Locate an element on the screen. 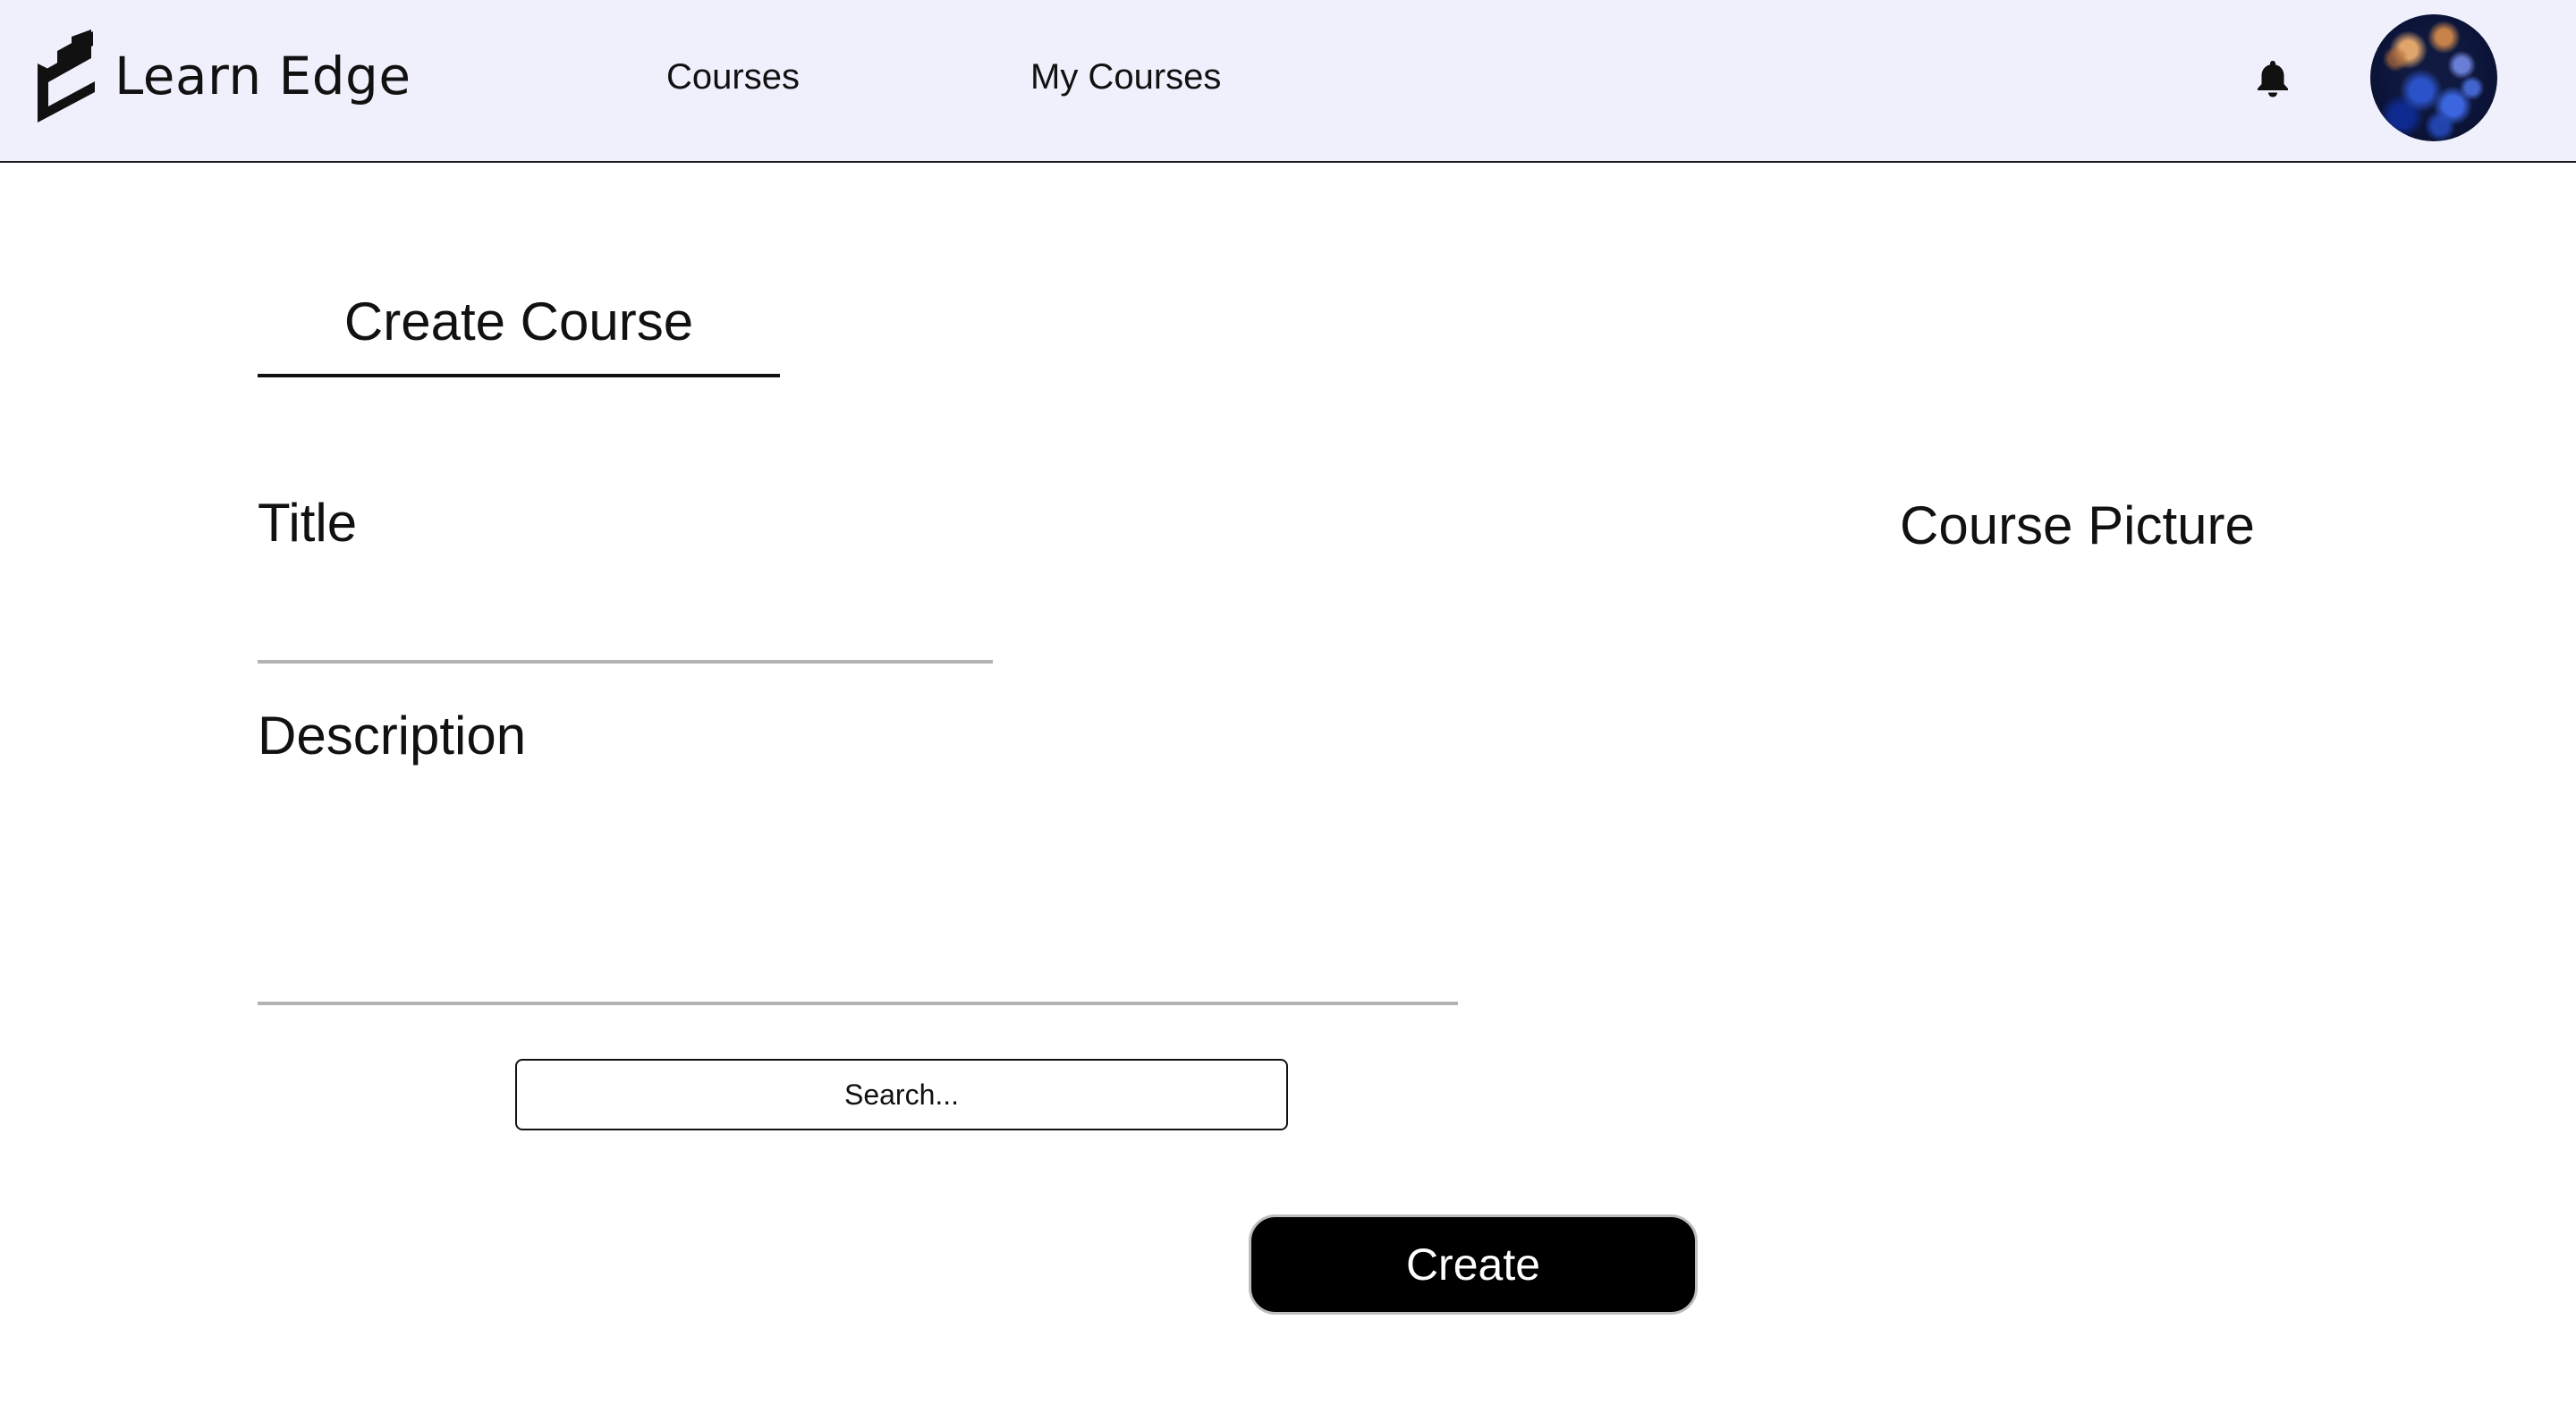 Image resolution: width=2576 pixels, height=1413 pixels. brand-home-link: Learn Edge is located at coordinates (224, 76).